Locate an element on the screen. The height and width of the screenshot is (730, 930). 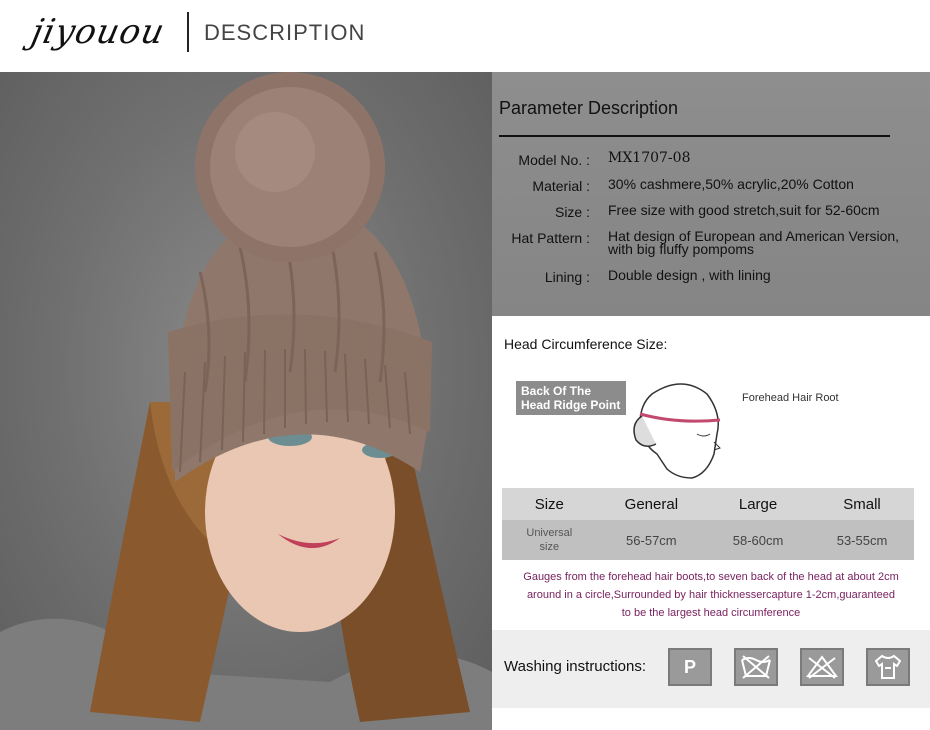
param-label: Lining : is located at coordinates (567, 277).